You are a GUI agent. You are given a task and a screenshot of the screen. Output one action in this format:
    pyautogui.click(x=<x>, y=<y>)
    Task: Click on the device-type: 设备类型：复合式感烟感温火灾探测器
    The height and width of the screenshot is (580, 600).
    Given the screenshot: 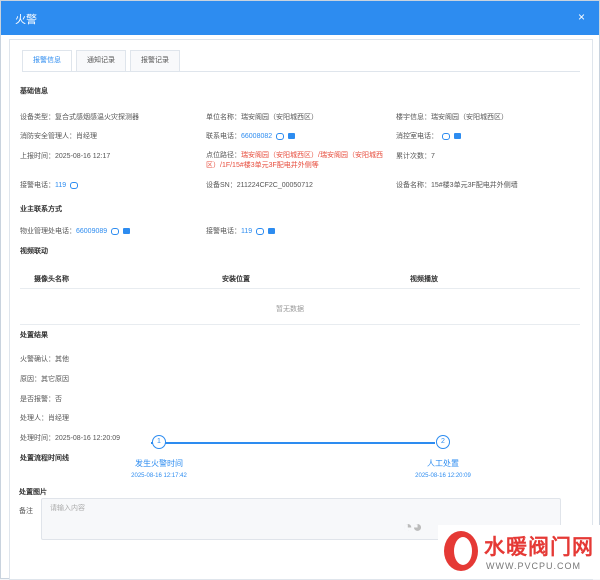 What is the action you would take?
    pyautogui.click(x=79, y=117)
    